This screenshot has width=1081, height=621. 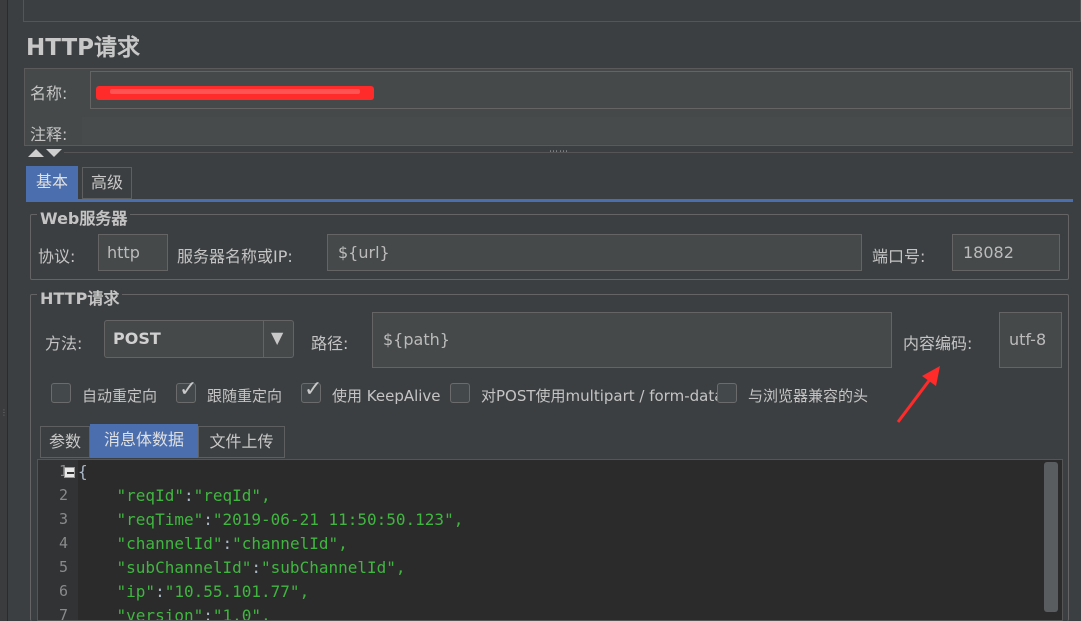 What do you see at coordinates (84, 217) in the screenshot?
I see `web-server-title: Web服务器` at bounding box center [84, 217].